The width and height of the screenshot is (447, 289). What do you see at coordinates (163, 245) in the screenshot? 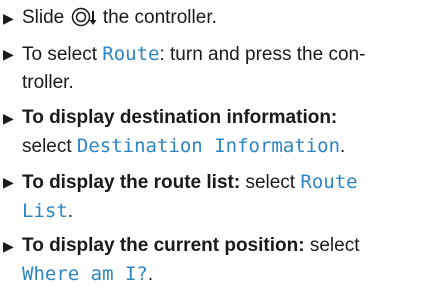
I see `step-5-bold: To display the current position:` at bounding box center [163, 245].